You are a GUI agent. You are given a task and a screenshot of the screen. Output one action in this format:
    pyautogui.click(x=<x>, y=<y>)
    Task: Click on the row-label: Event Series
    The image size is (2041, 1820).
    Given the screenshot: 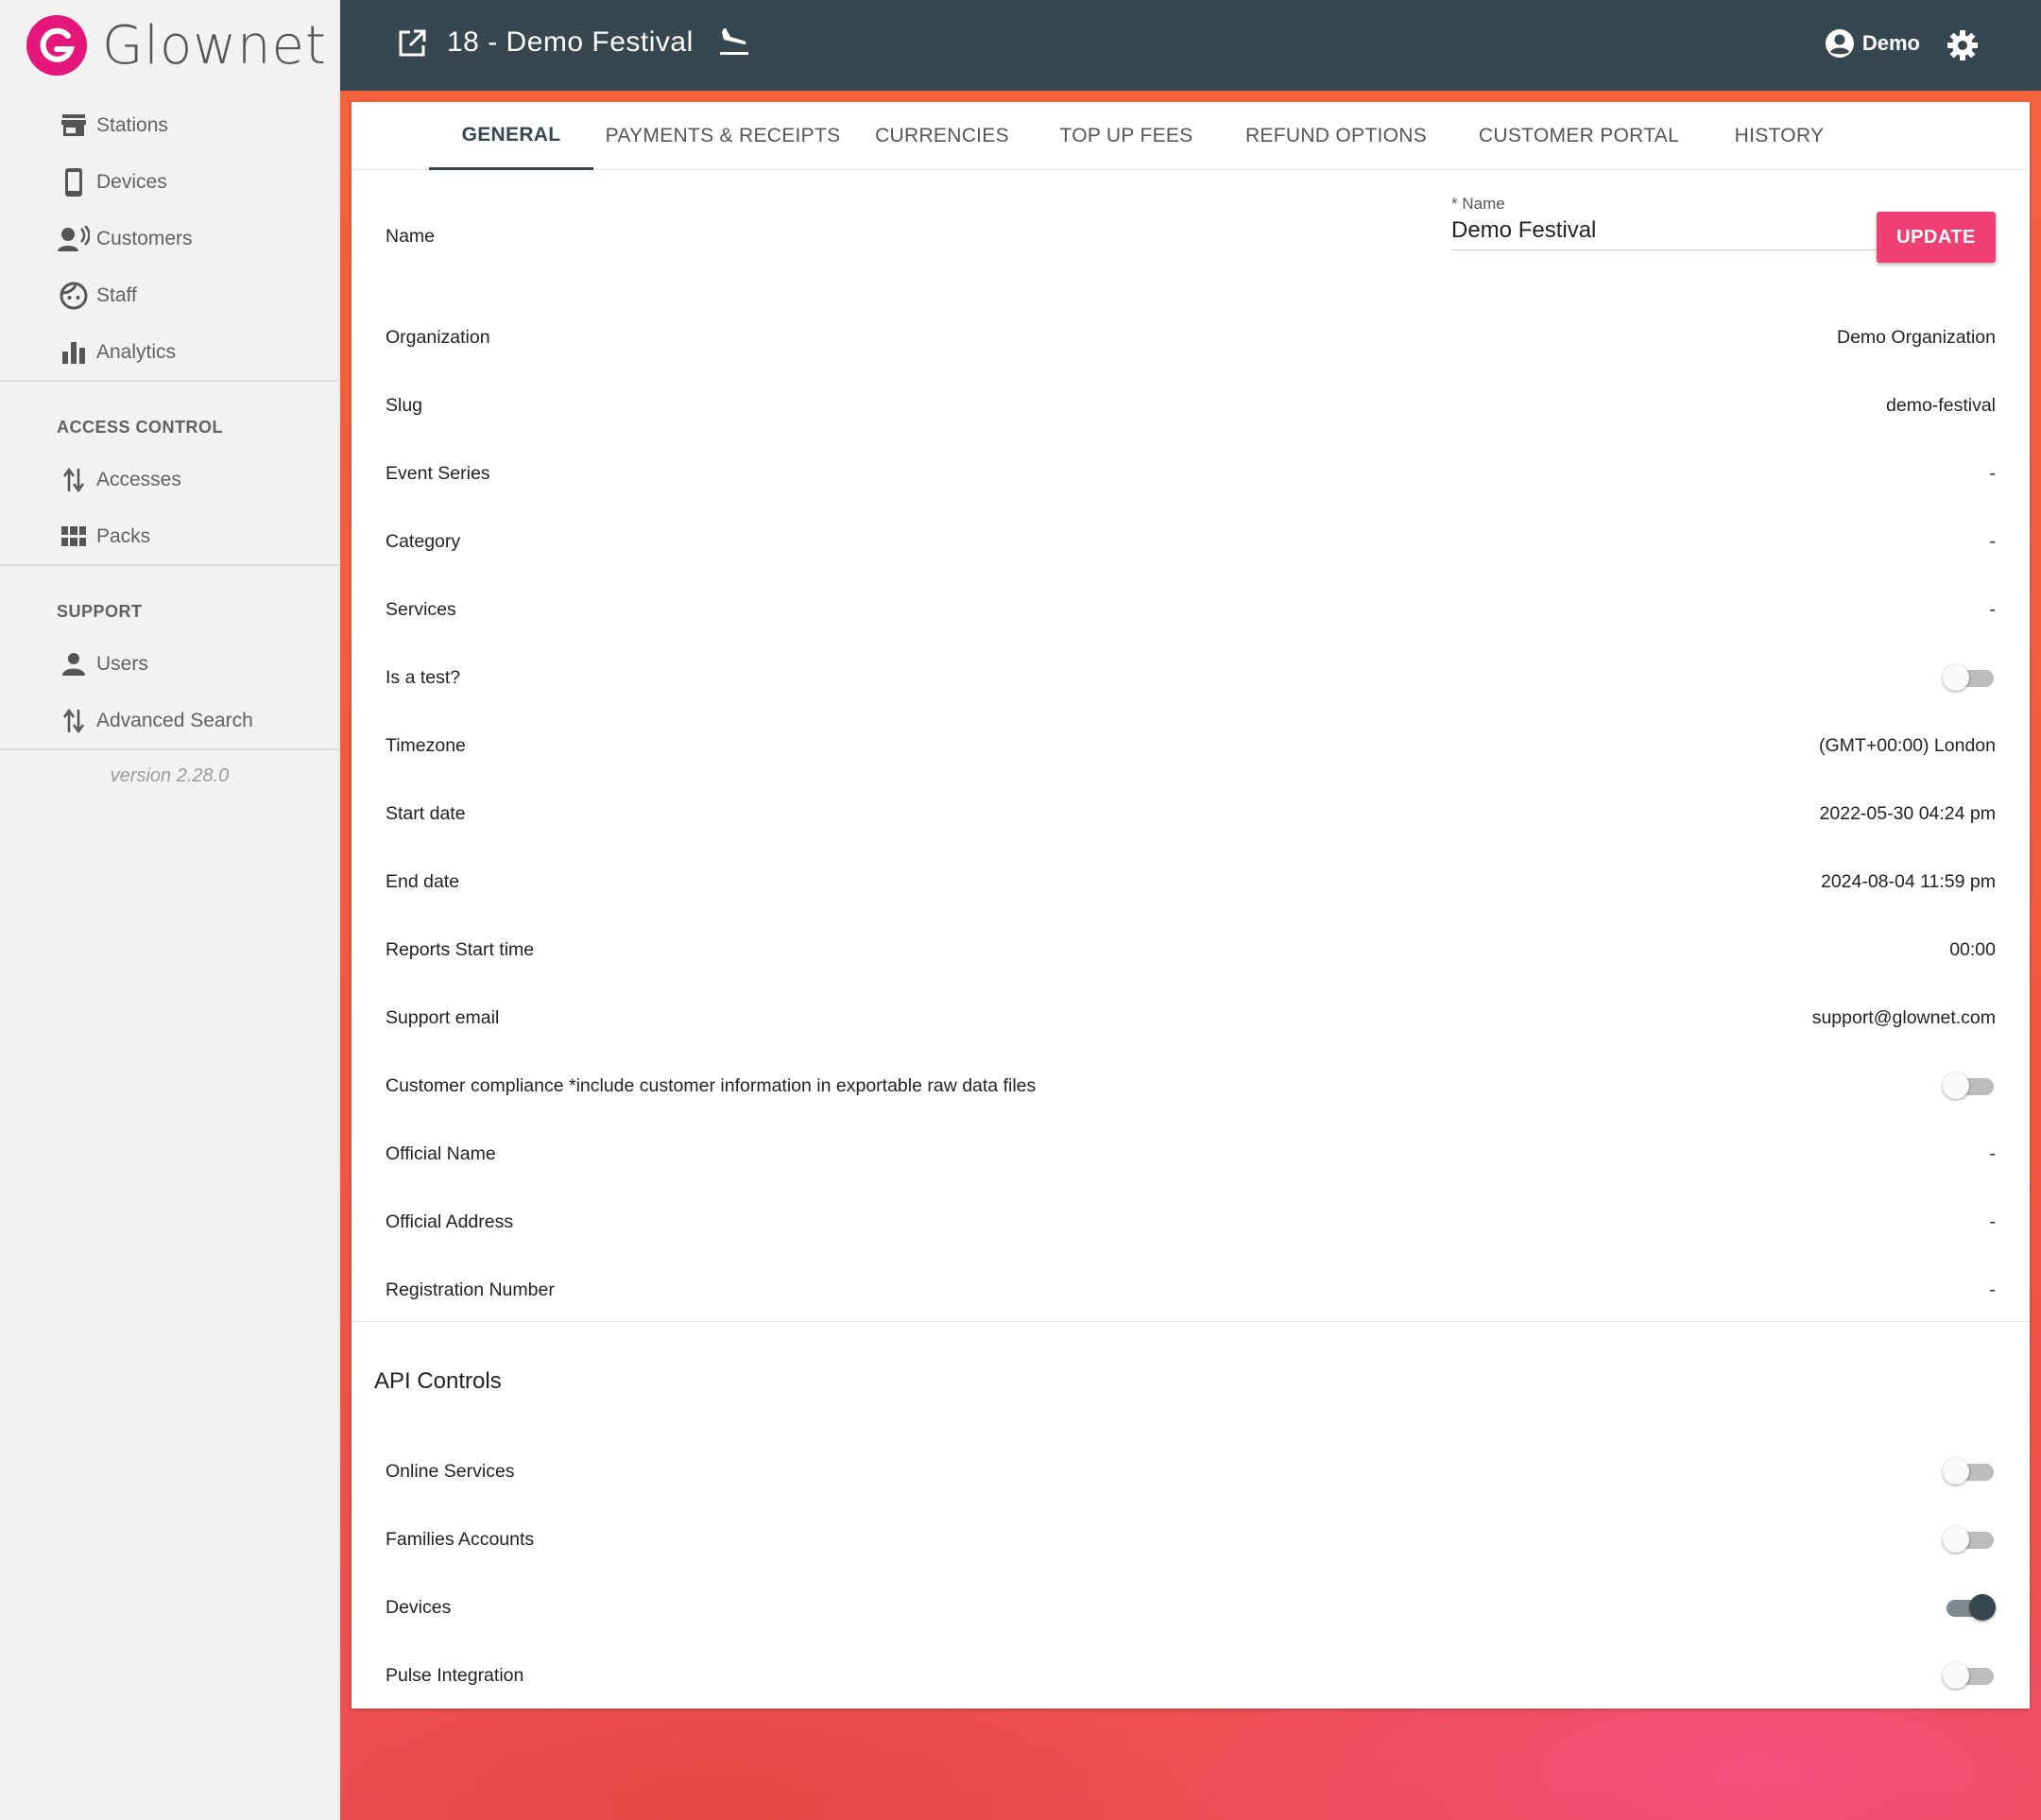 What is the action you would take?
    pyautogui.click(x=438, y=473)
    